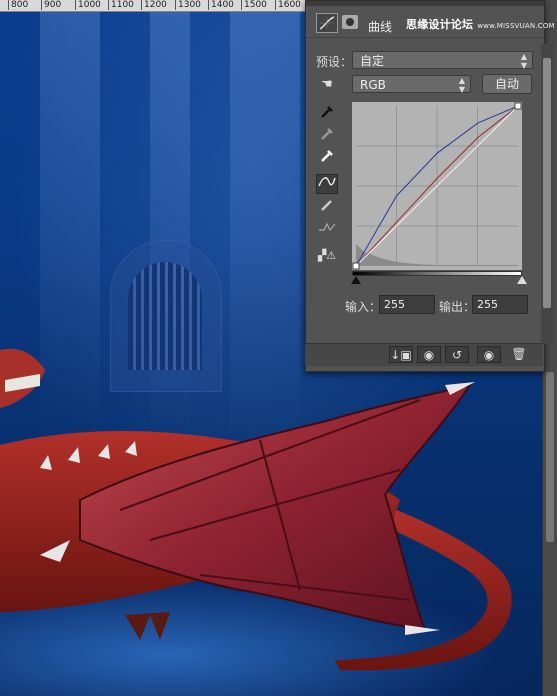 The width and height of the screenshot is (557, 696). What do you see at coordinates (350, 22) in the screenshot?
I see `mask-icon` at bounding box center [350, 22].